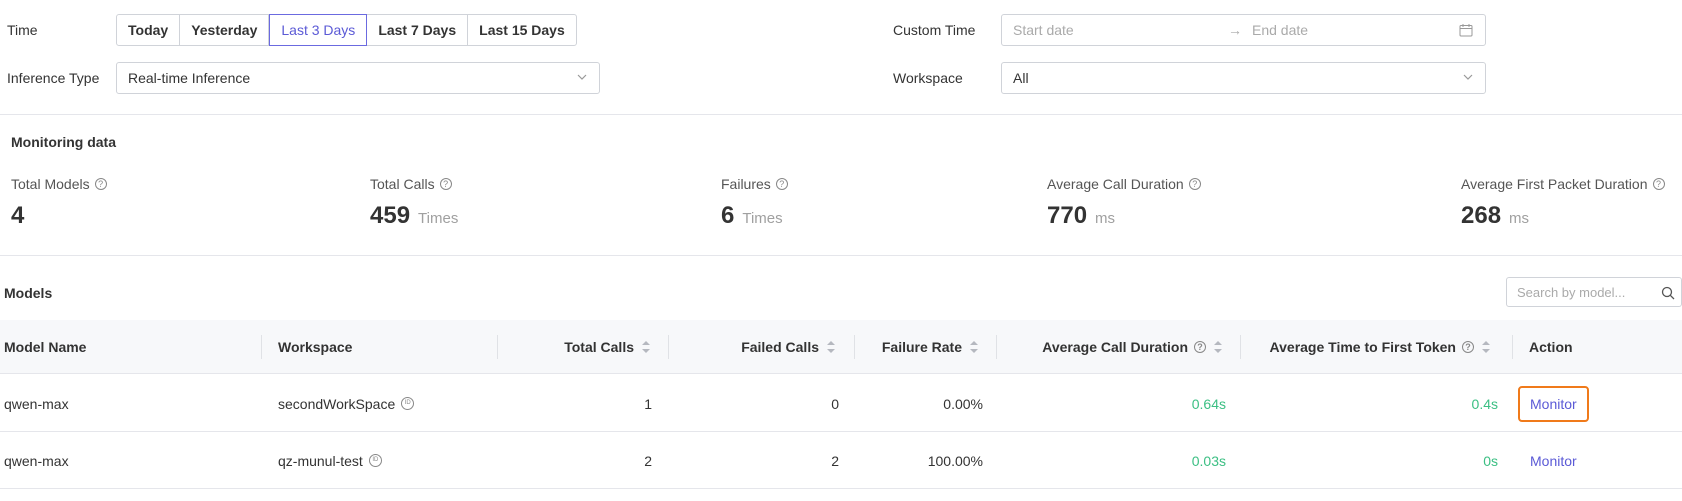 Image resolution: width=1682 pixels, height=501 pixels. What do you see at coordinates (1067, 215) in the screenshot?
I see `stat-number: 770` at bounding box center [1067, 215].